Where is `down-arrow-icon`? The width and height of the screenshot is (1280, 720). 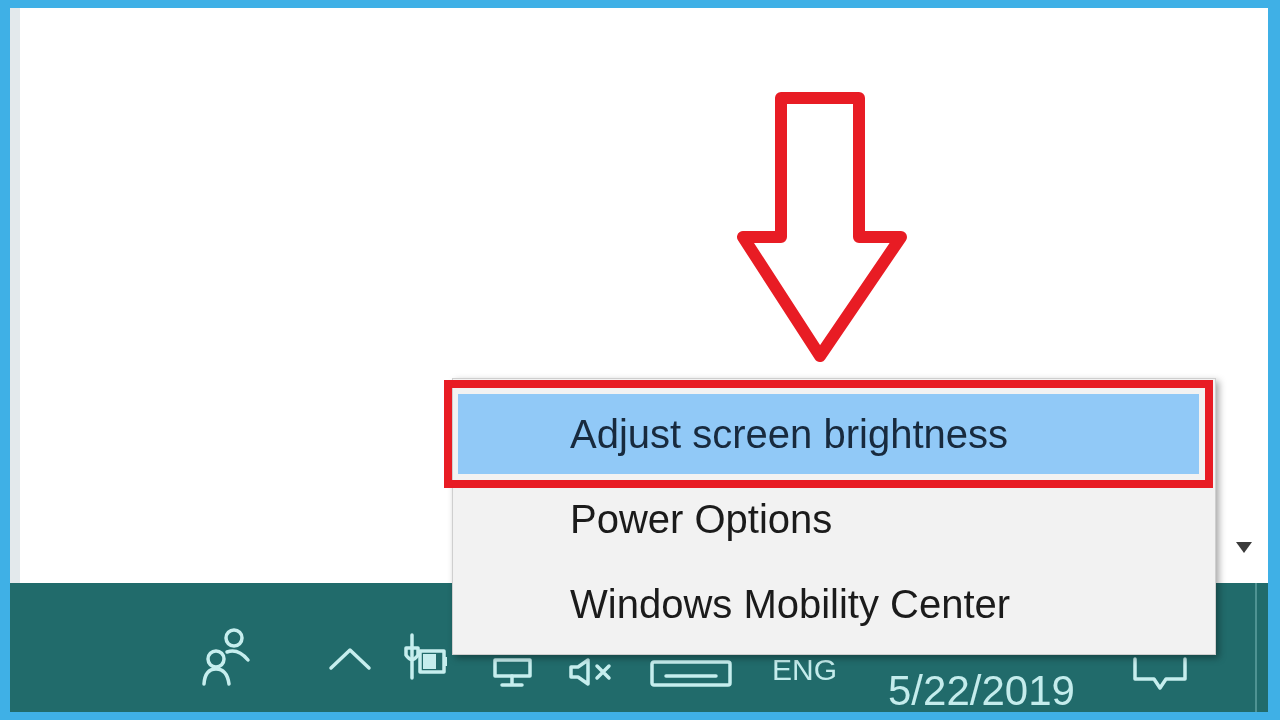
down-arrow-icon is located at coordinates (822, 228).